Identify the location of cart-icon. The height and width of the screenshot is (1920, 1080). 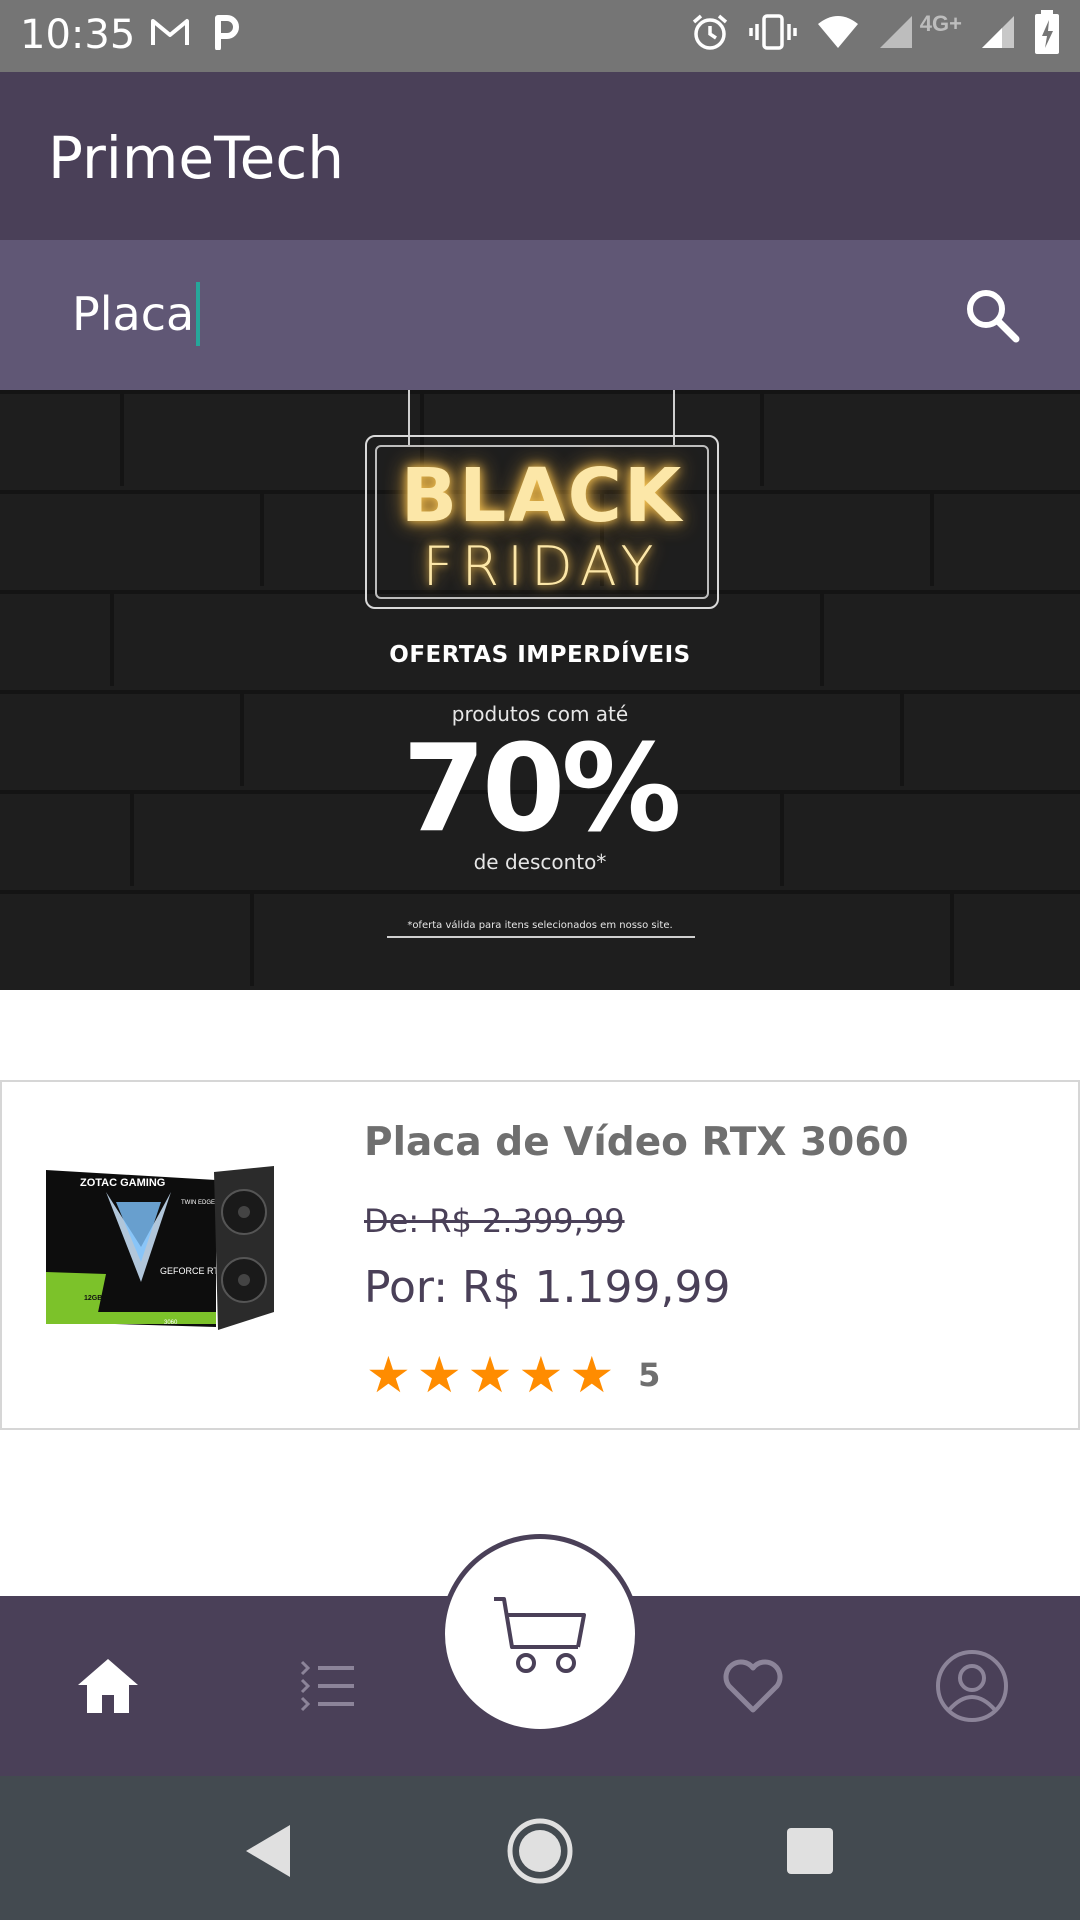
(540, 1635).